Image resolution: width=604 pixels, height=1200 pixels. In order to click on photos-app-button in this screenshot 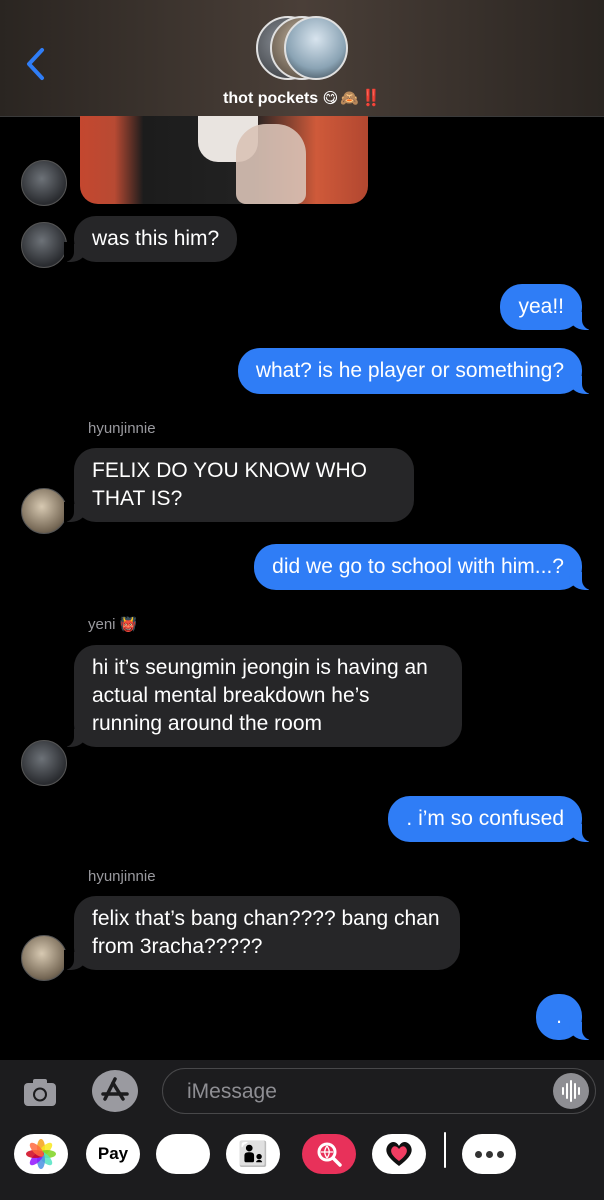, I will do `click(41, 1154)`.